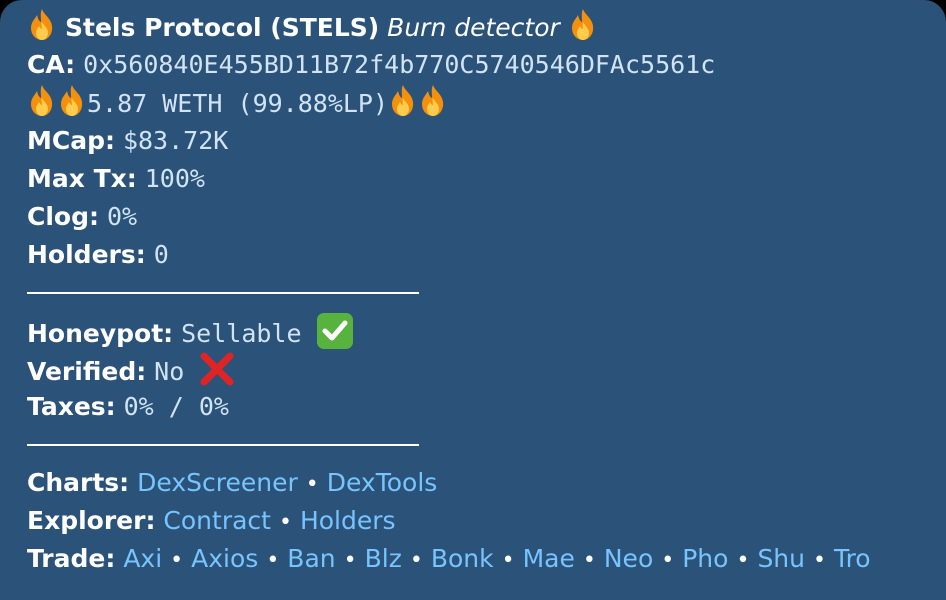  What do you see at coordinates (161, 254) in the screenshot?
I see `holders-value: 0` at bounding box center [161, 254].